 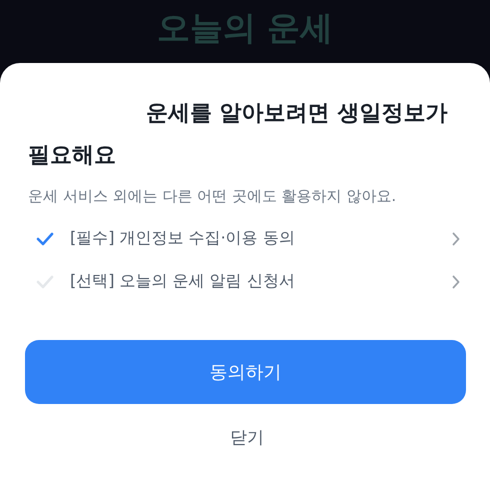 I want to click on agreement-label: [필수] 개인정보 수집·이용 동의, so click(x=183, y=238).